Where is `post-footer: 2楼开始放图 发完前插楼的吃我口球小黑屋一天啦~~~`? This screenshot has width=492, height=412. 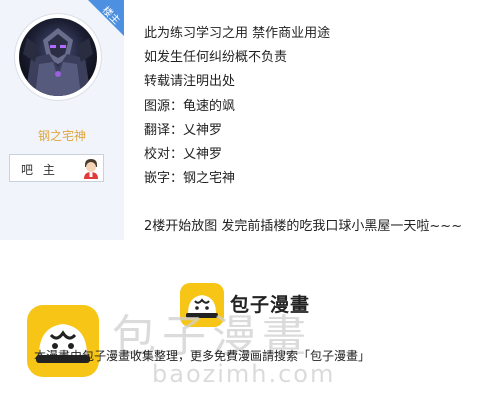
post-footer: 2楼开始放图 发完前插楼的吃我口球小黑屋一天啦~~~ is located at coordinates (303, 227).